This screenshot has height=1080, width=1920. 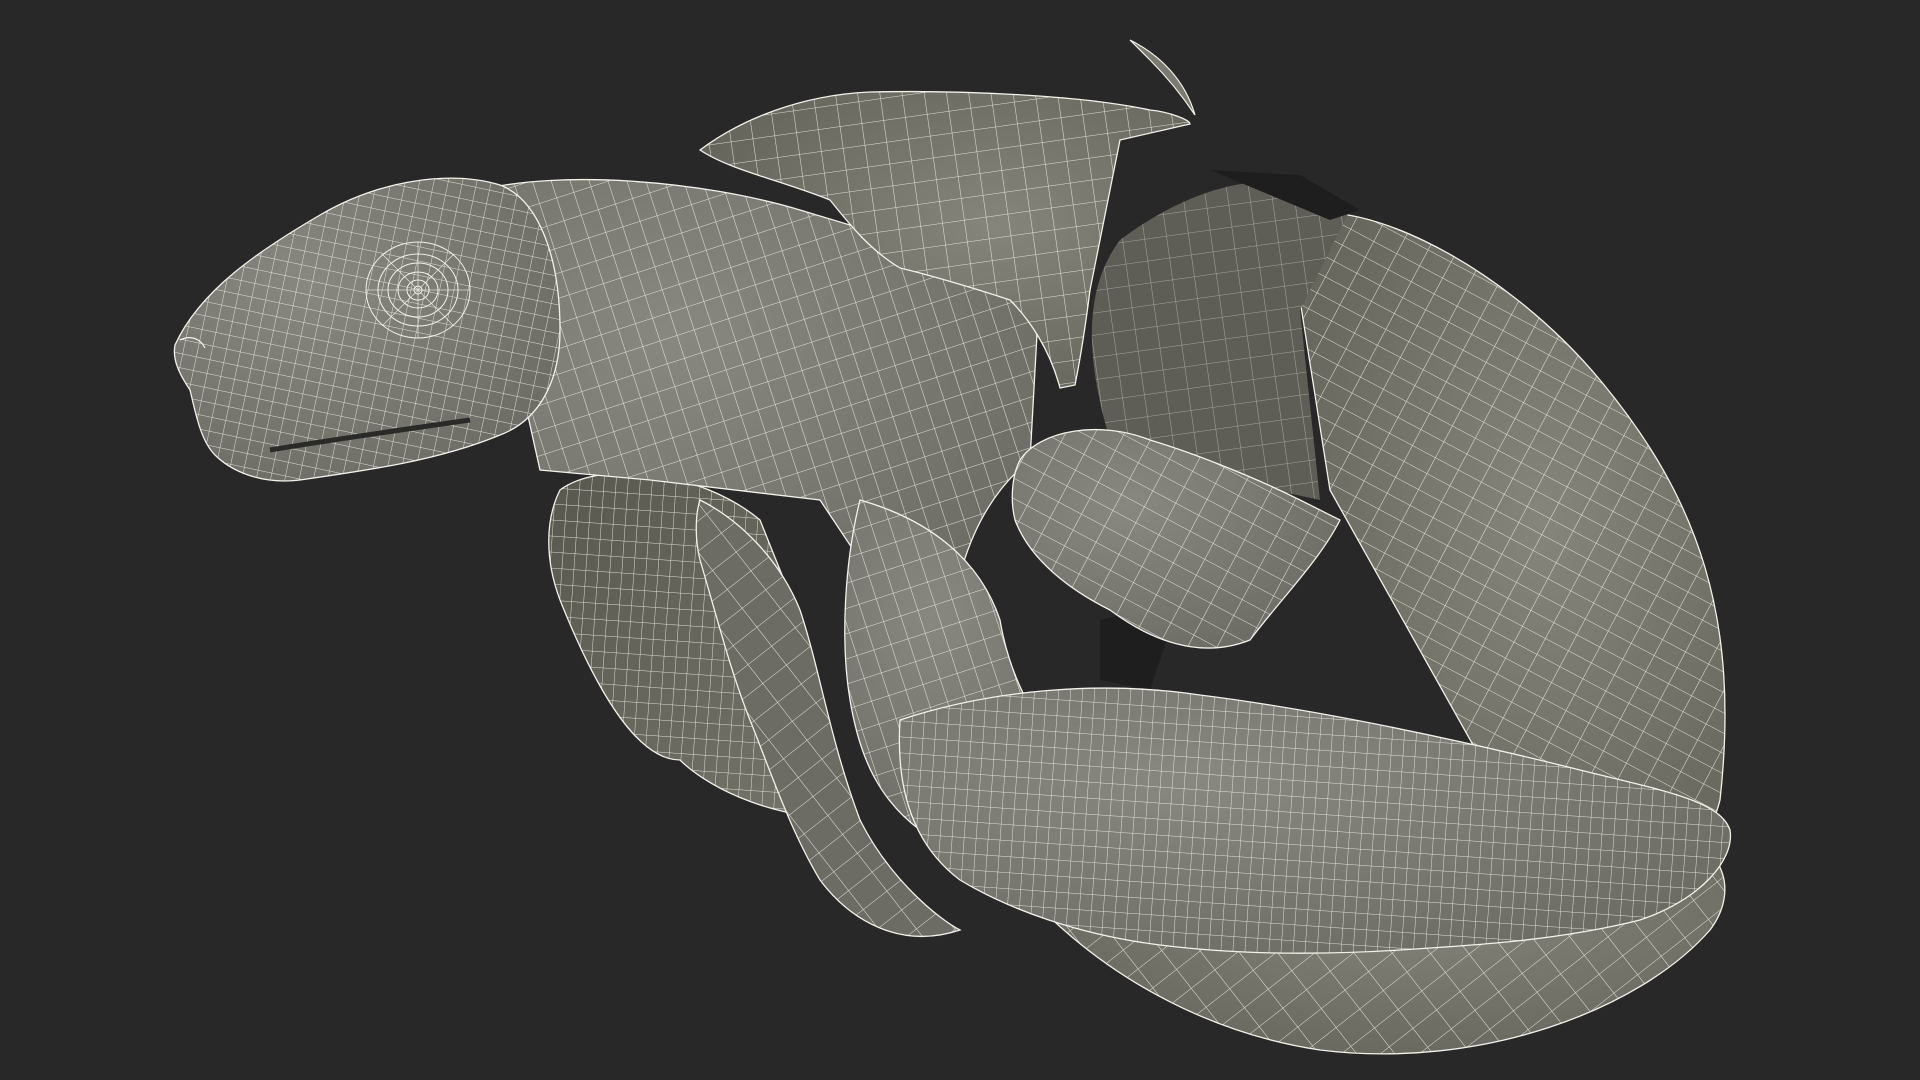 What do you see at coordinates (367, 329) in the screenshot?
I see `turtle-head` at bounding box center [367, 329].